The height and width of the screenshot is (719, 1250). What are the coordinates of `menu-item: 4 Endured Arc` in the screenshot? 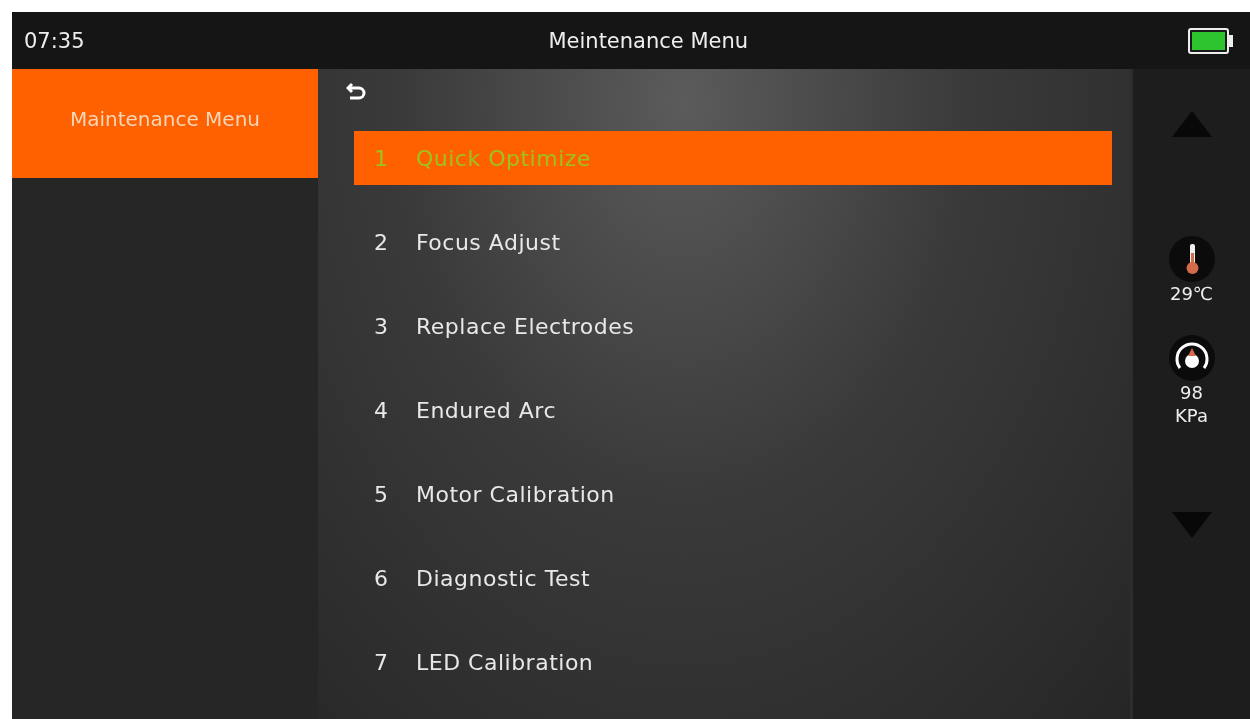 It's located at (733, 410).